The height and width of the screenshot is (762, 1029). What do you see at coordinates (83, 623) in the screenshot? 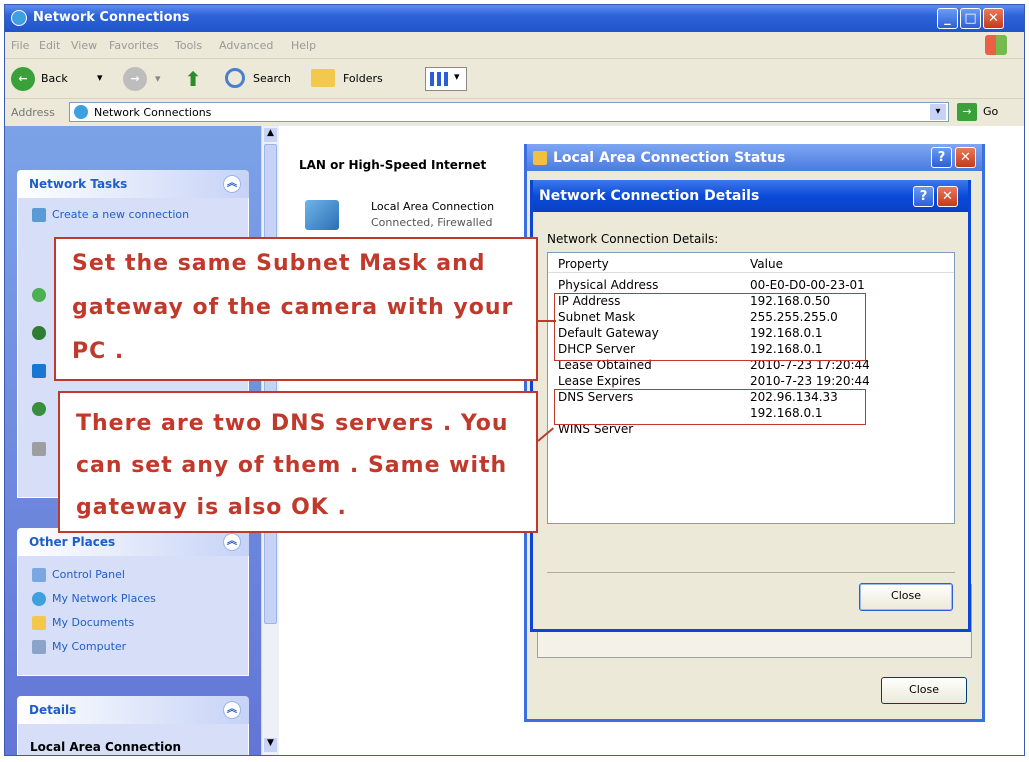
I see `place-my-documents: My Documents` at bounding box center [83, 623].